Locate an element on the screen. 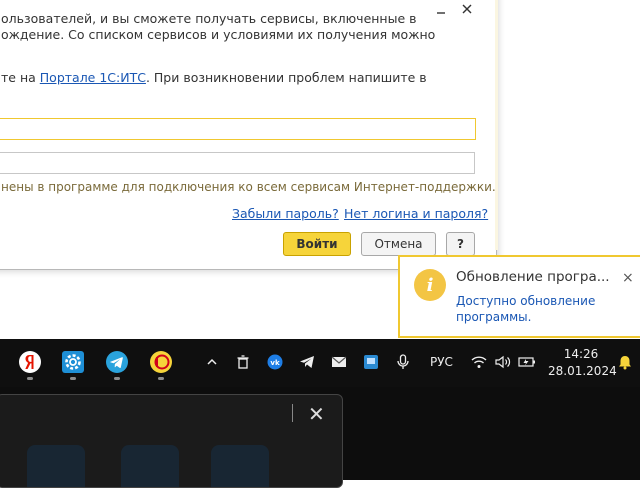 Image resolution: width=640 pixels, height=488 pixels. clock-date: 28.01.2024 is located at coordinates (582, 371).